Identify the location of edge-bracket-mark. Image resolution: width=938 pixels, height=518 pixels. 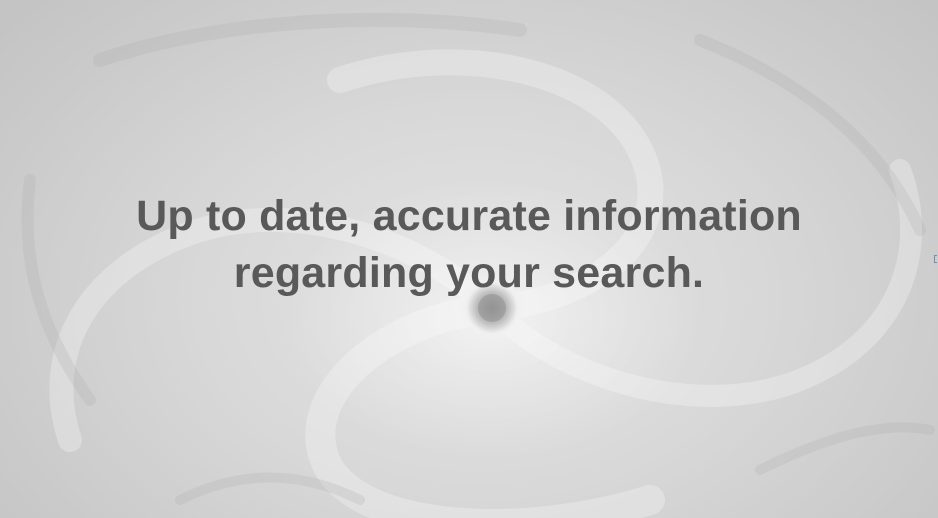
(935, 259).